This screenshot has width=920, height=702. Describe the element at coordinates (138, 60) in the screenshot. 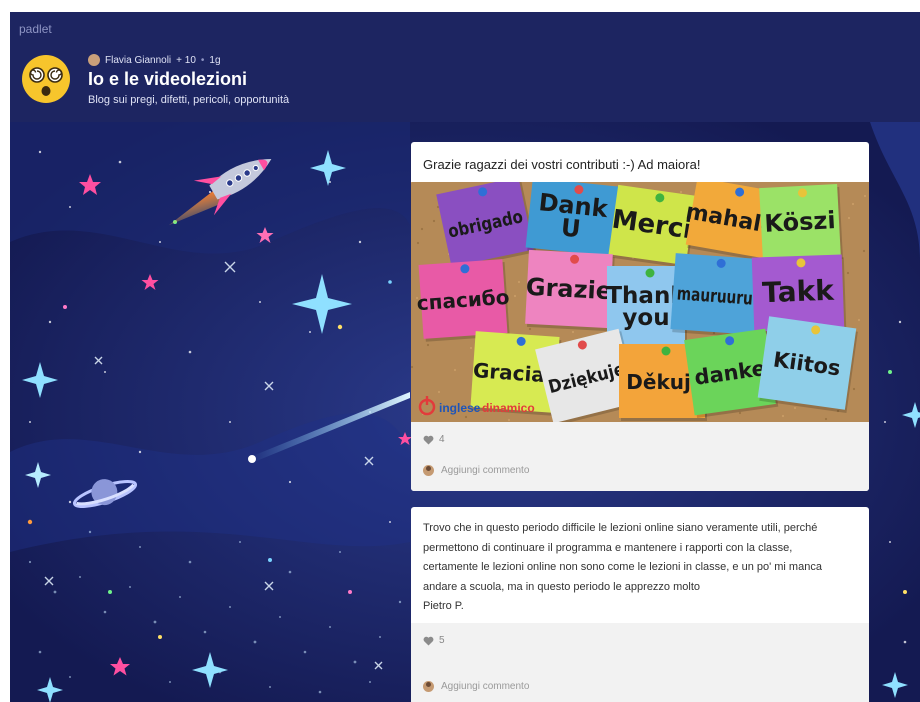

I see `author-name: Flavia Giannoli` at that location.